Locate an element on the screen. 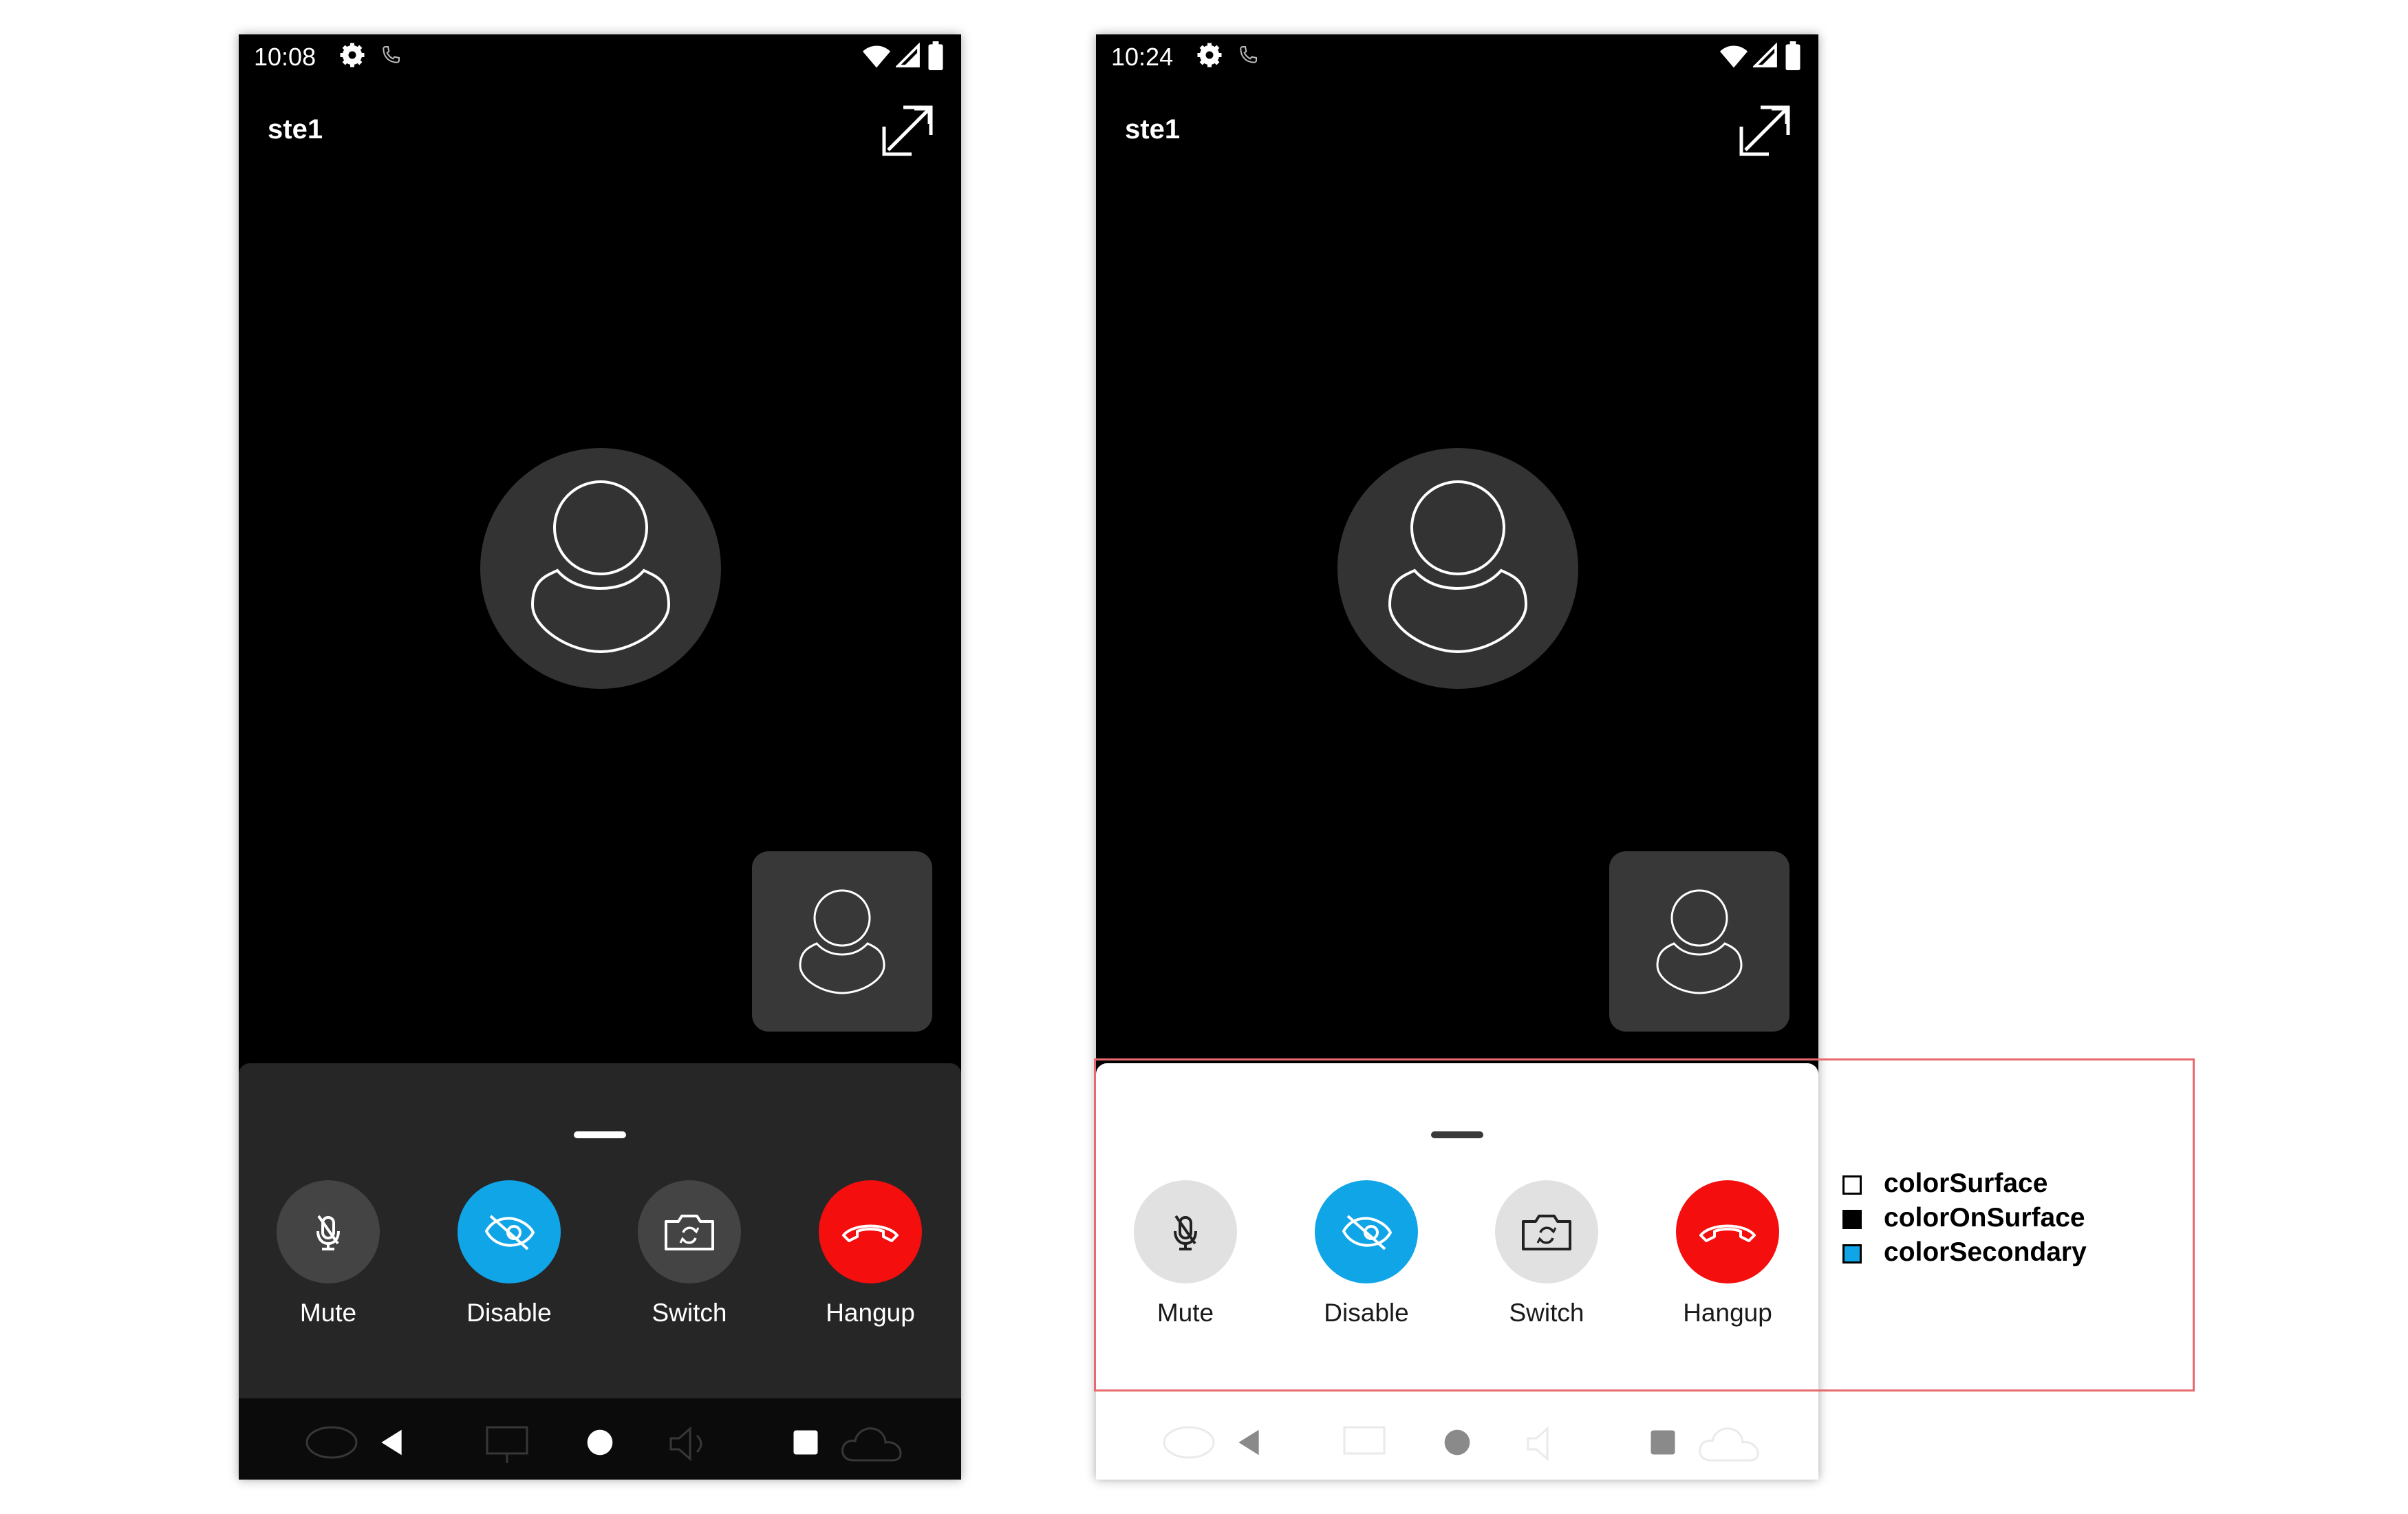 This screenshot has height=1514, width=2408. disable-label: Disable is located at coordinates (509, 1313).